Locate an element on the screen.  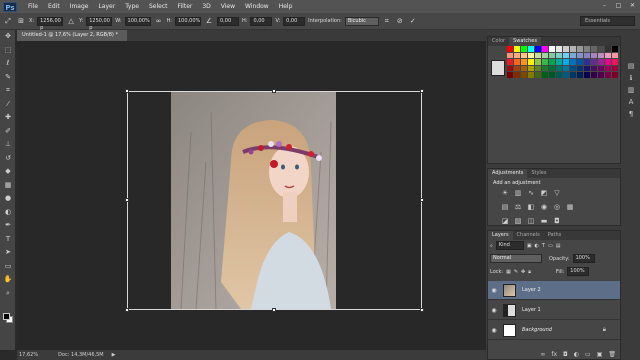
quick-select-icon: ✎ is located at coordinates (8, 78).